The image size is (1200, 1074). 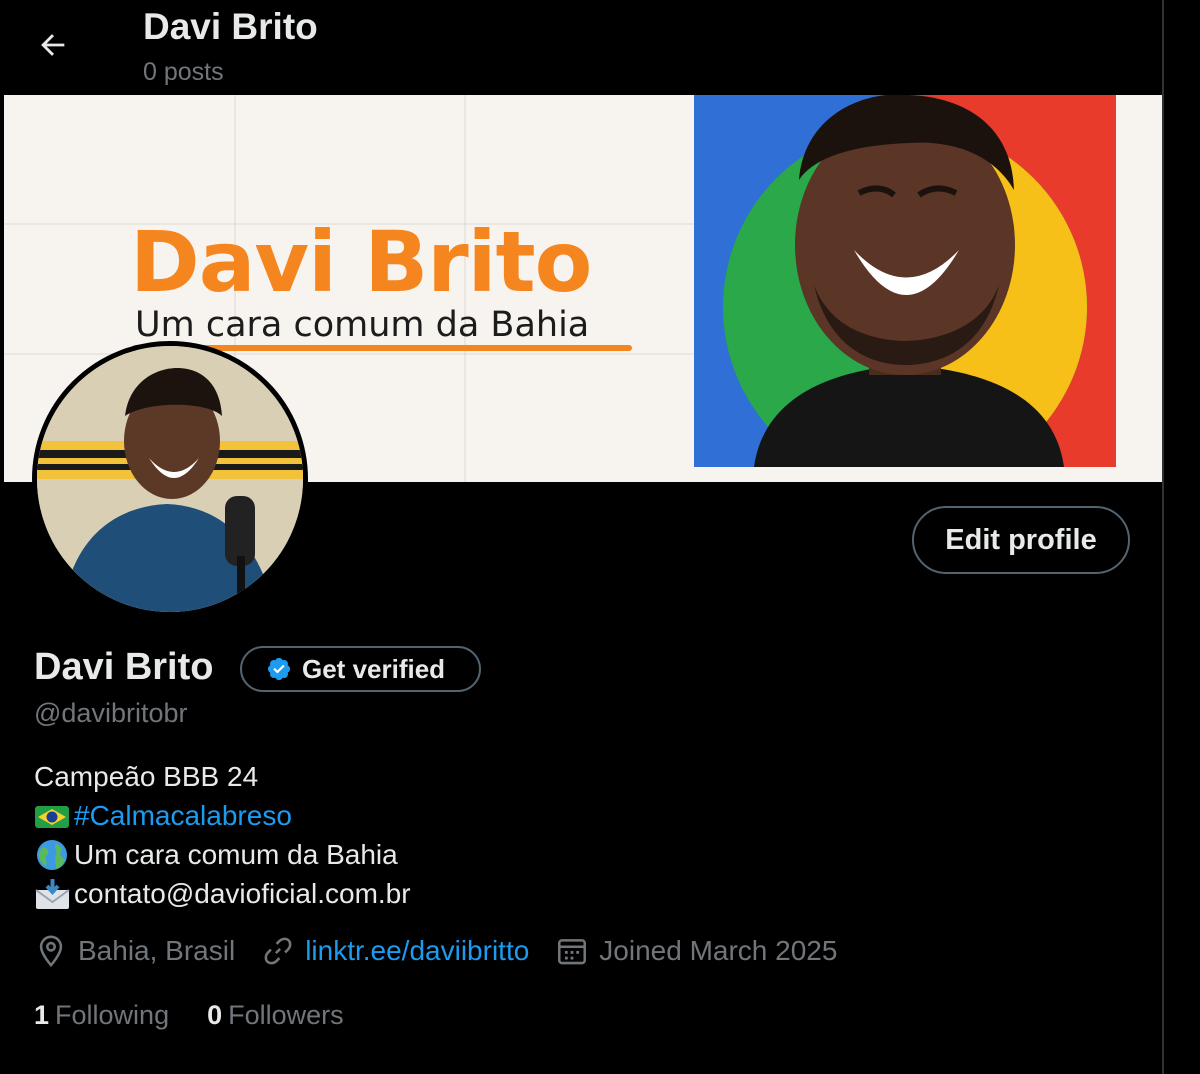 I want to click on follow-counts: 1 Following 0 Followers, so click(x=208, y=1015).